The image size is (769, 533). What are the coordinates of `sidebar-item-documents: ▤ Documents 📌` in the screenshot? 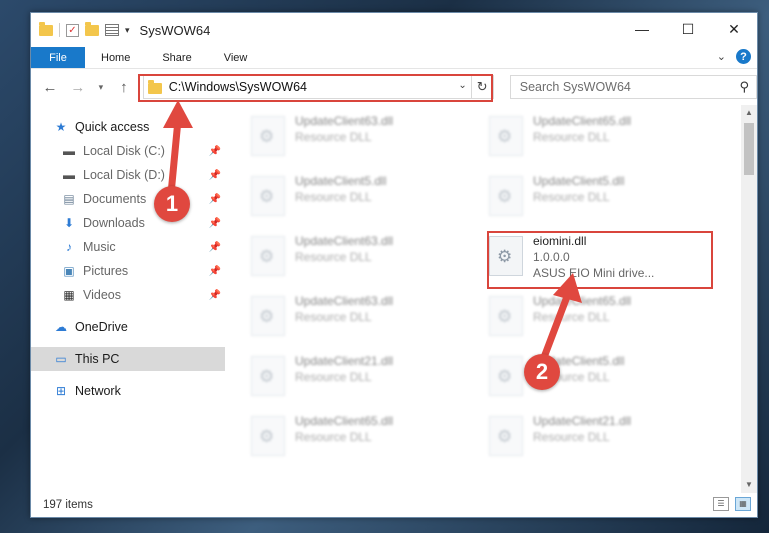 It's located at (128, 199).